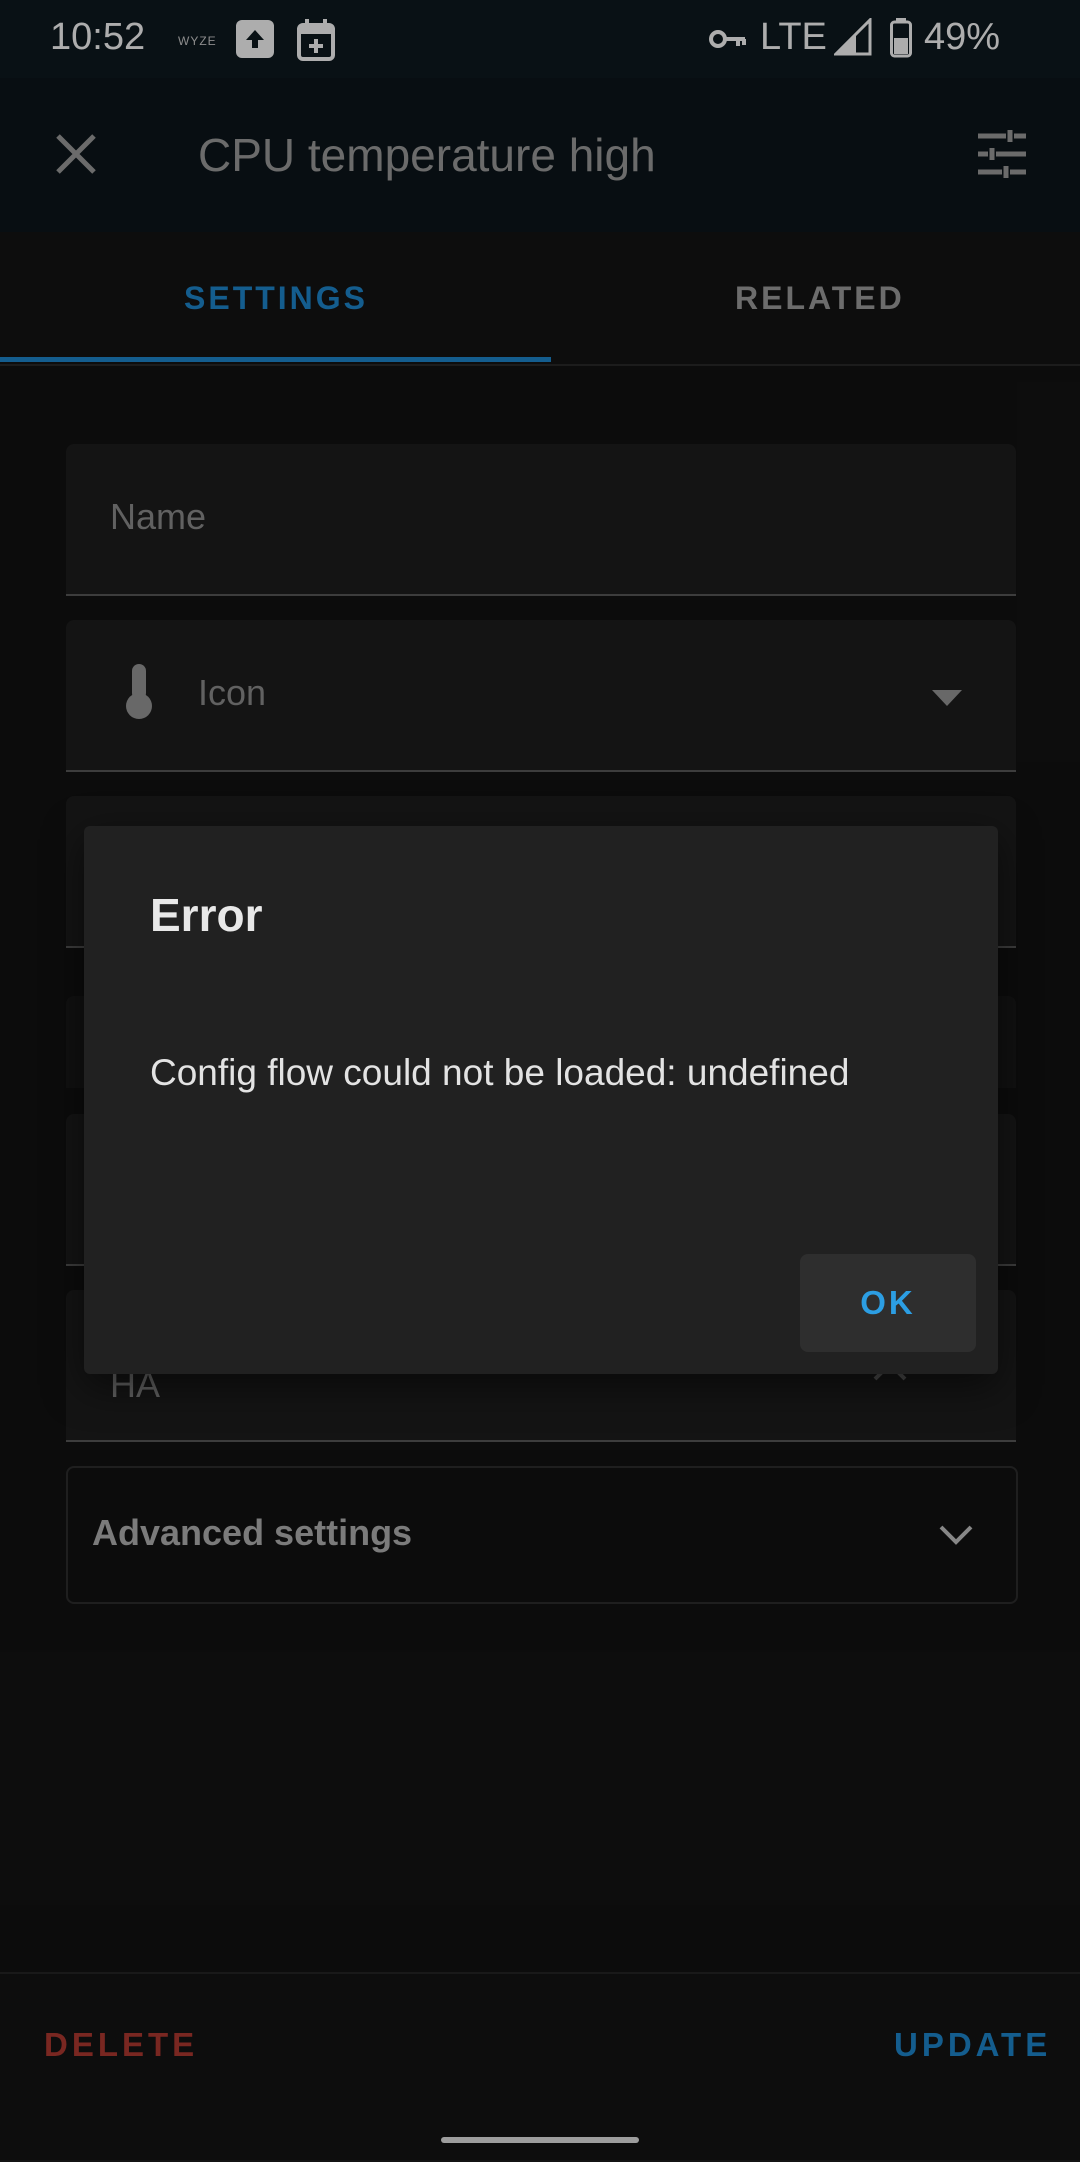  What do you see at coordinates (888, 1303) in the screenshot?
I see `ok-button: OK` at bounding box center [888, 1303].